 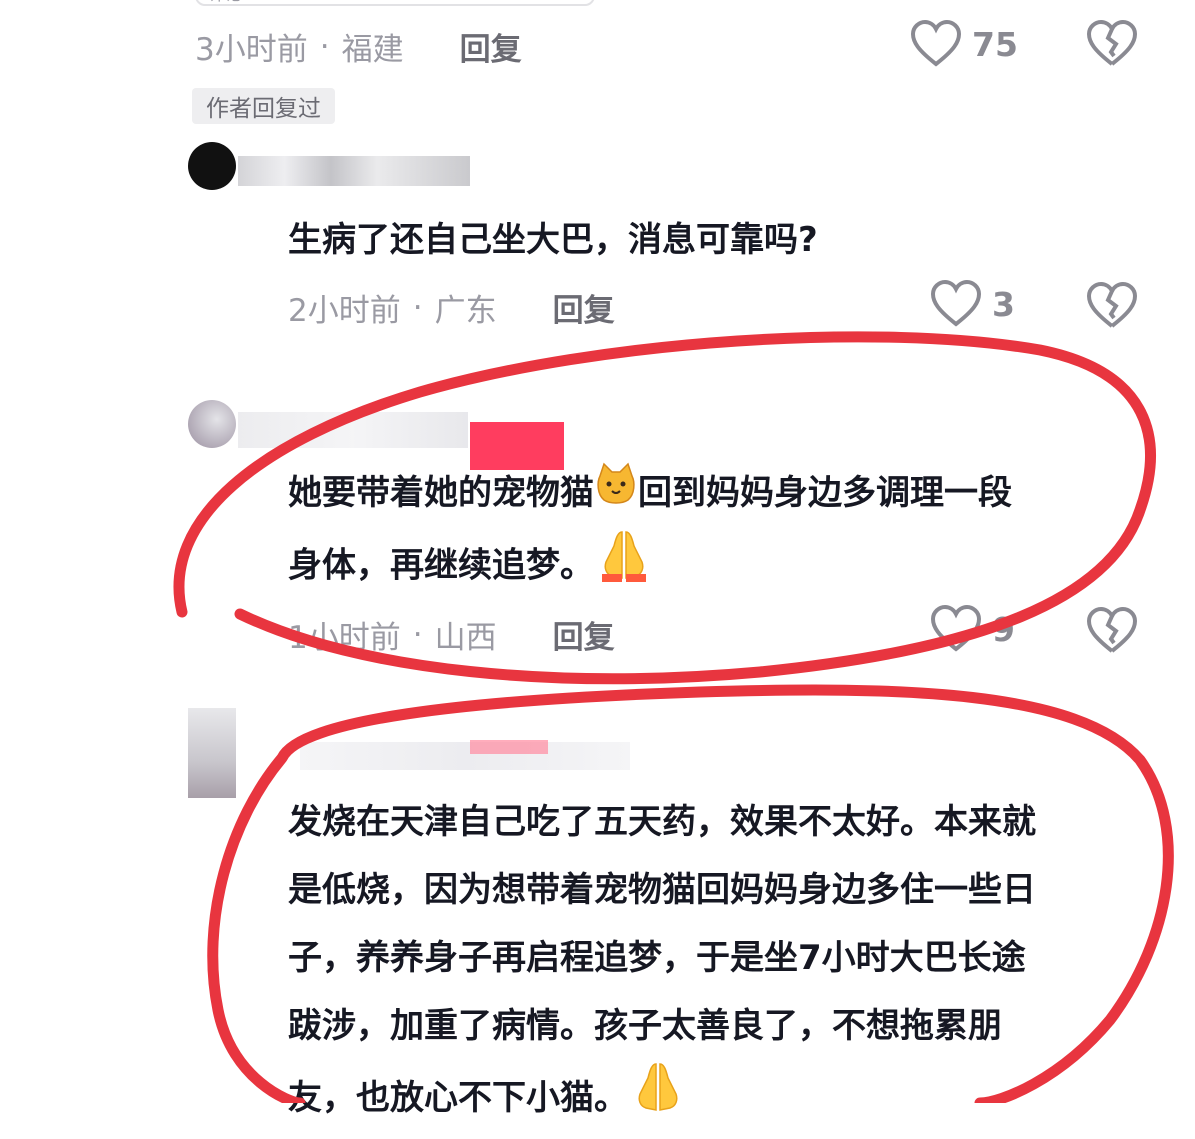 What do you see at coordinates (662, 890) in the screenshot?
I see `comment-text-line: 是低烧，因为想带着宠物猫回妈妈身边多住一些日` at bounding box center [662, 890].